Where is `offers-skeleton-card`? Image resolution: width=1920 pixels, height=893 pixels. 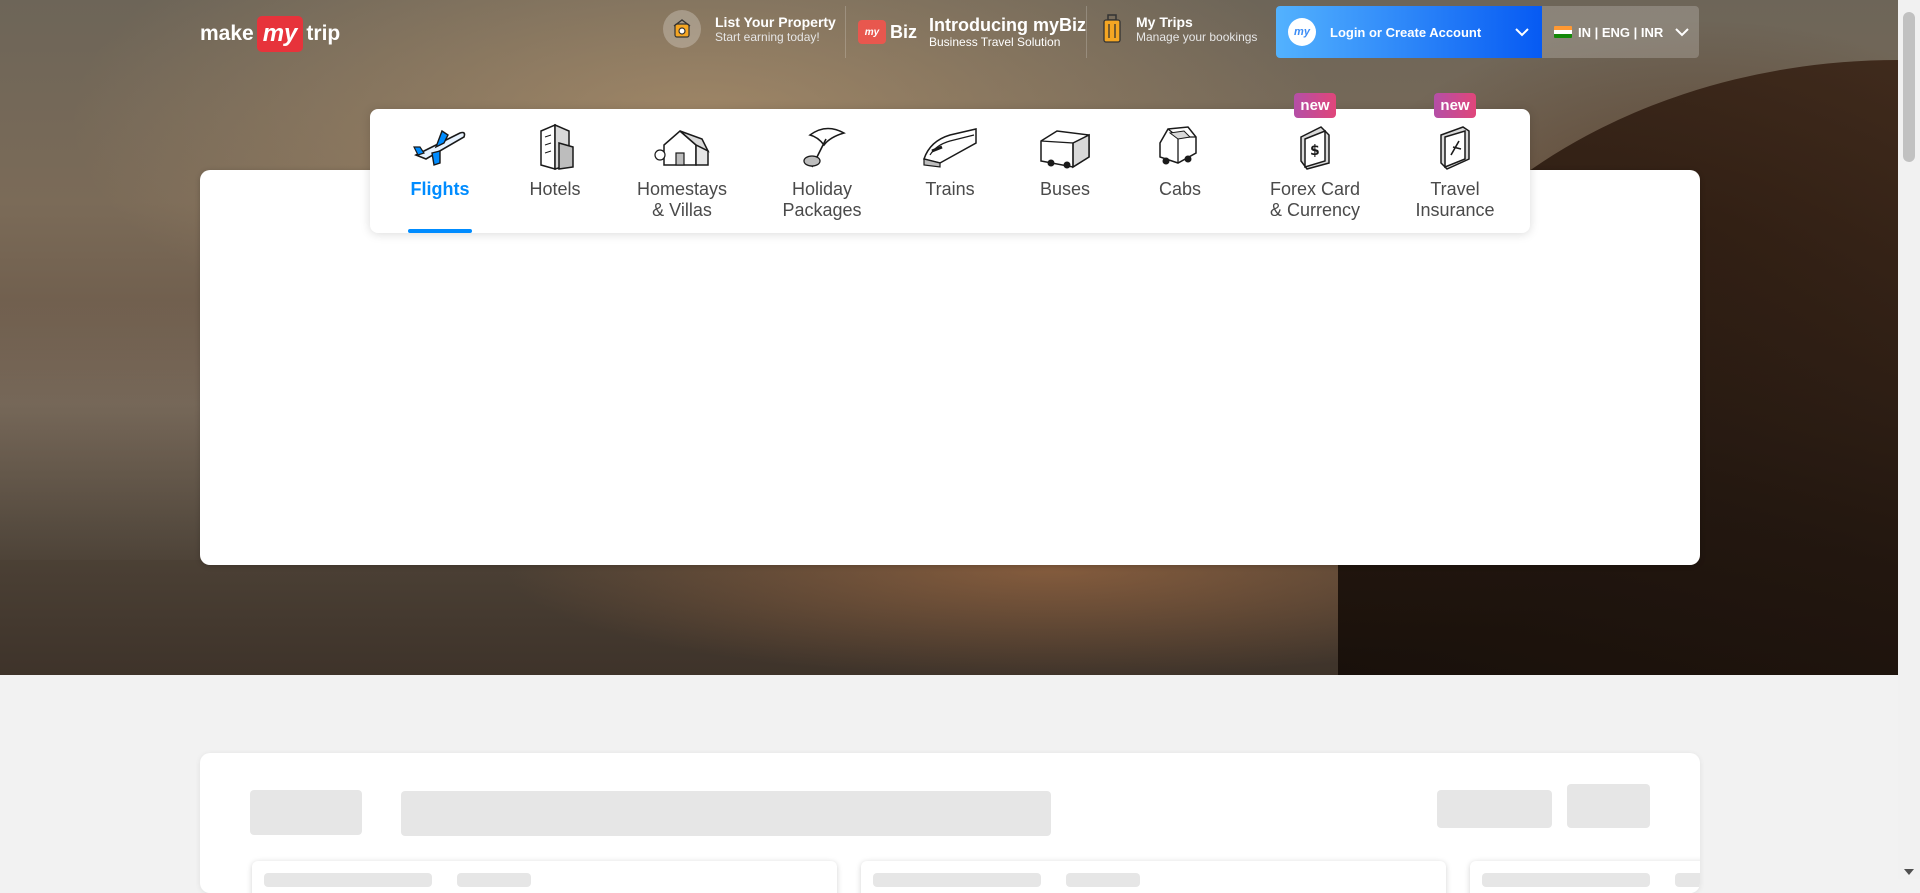
offers-skeleton-card is located at coordinates (950, 823).